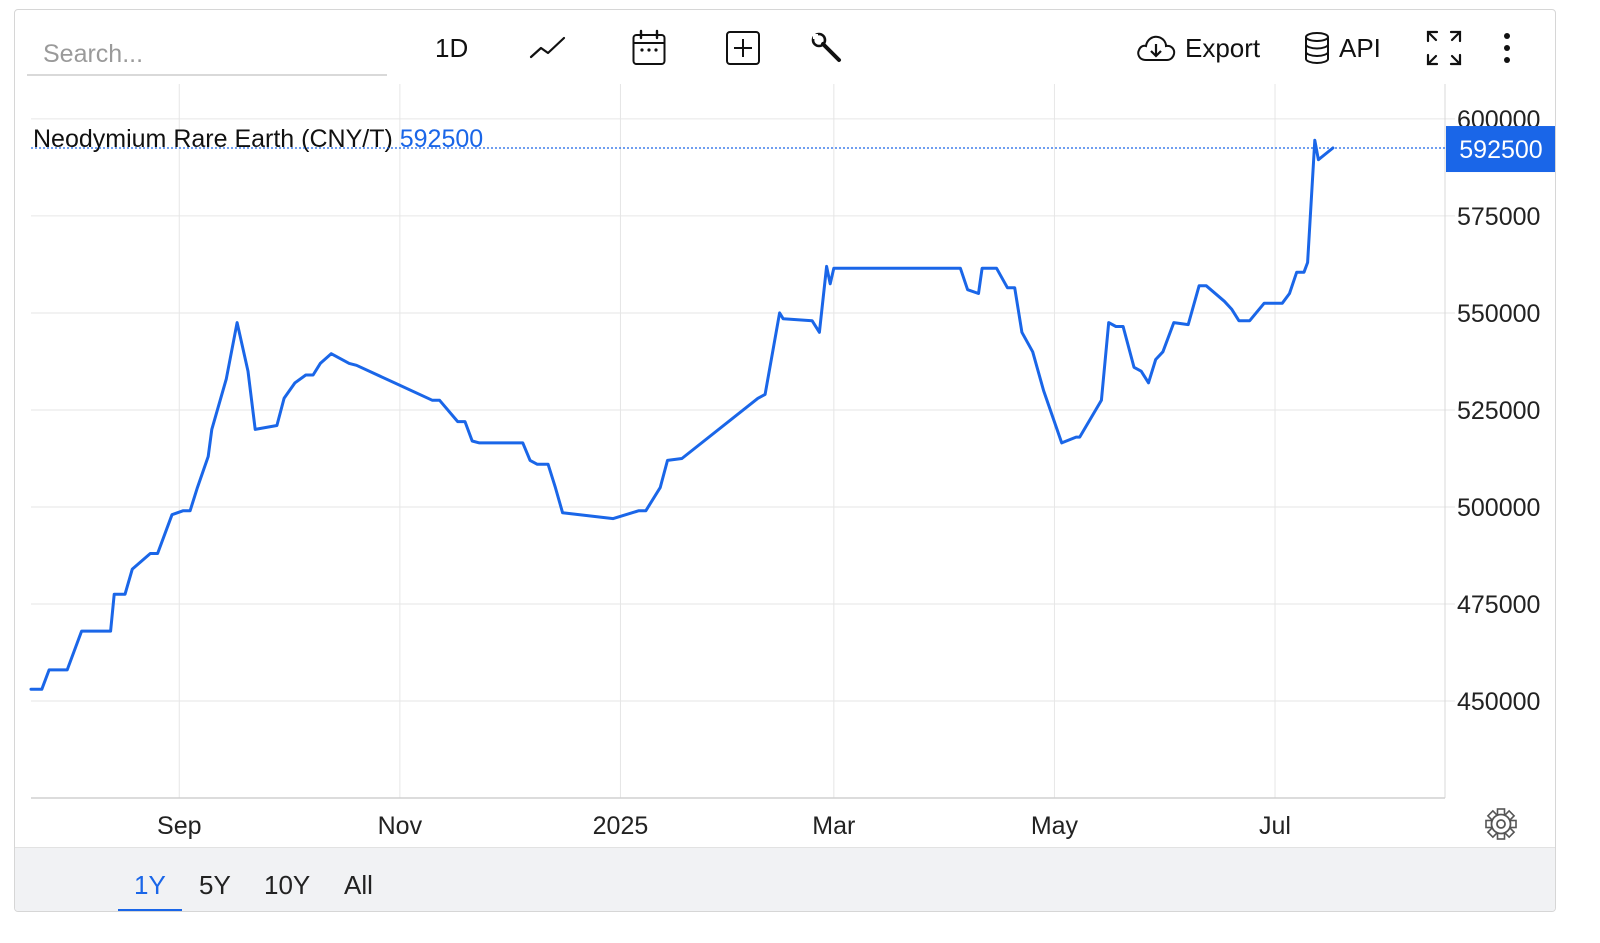  What do you see at coordinates (1055, 826) in the screenshot?
I see `x-tick-label: May` at bounding box center [1055, 826].